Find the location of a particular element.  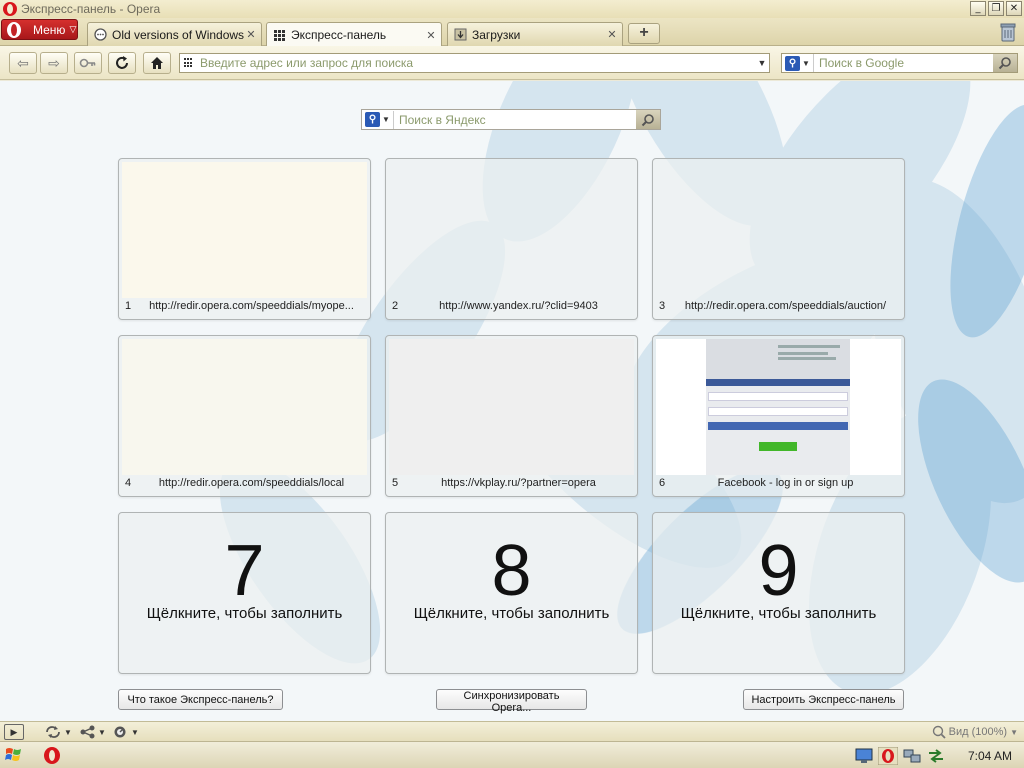

tile-url: http://redir.opera.com/speeddials/local is located at coordinates (251, 483).